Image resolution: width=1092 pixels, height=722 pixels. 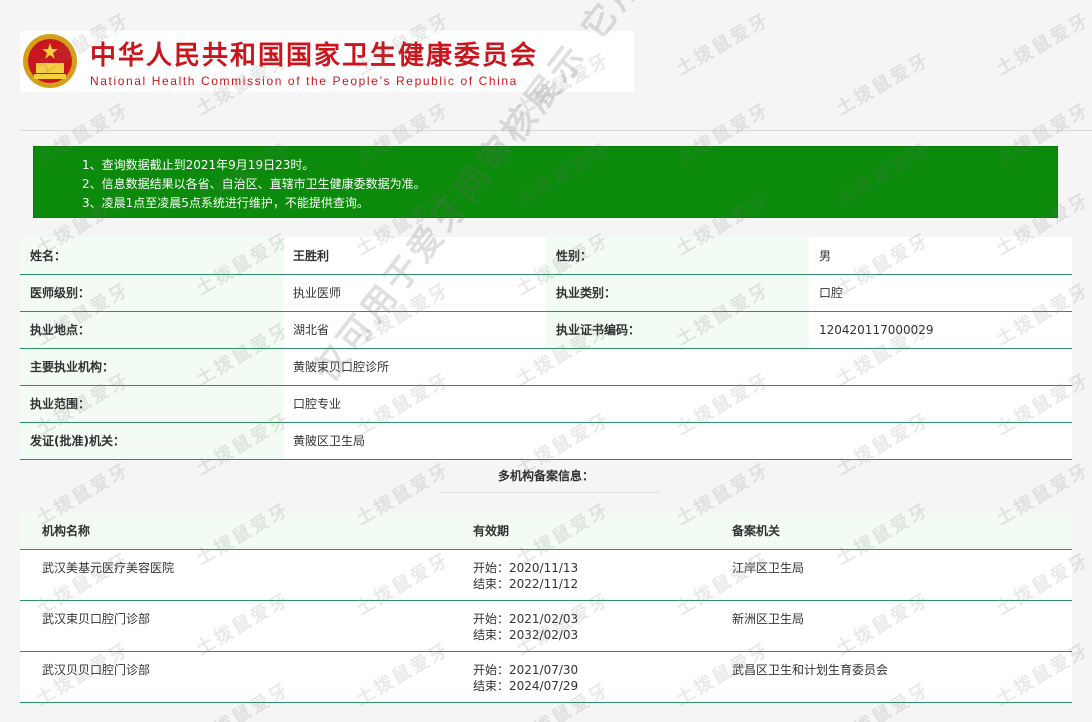 What do you see at coordinates (254, 184) in the screenshot?
I see `notice-item: 2、信息数据结果以各省、自治区、直辖市卫生健康委数据为准。` at bounding box center [254, 184].